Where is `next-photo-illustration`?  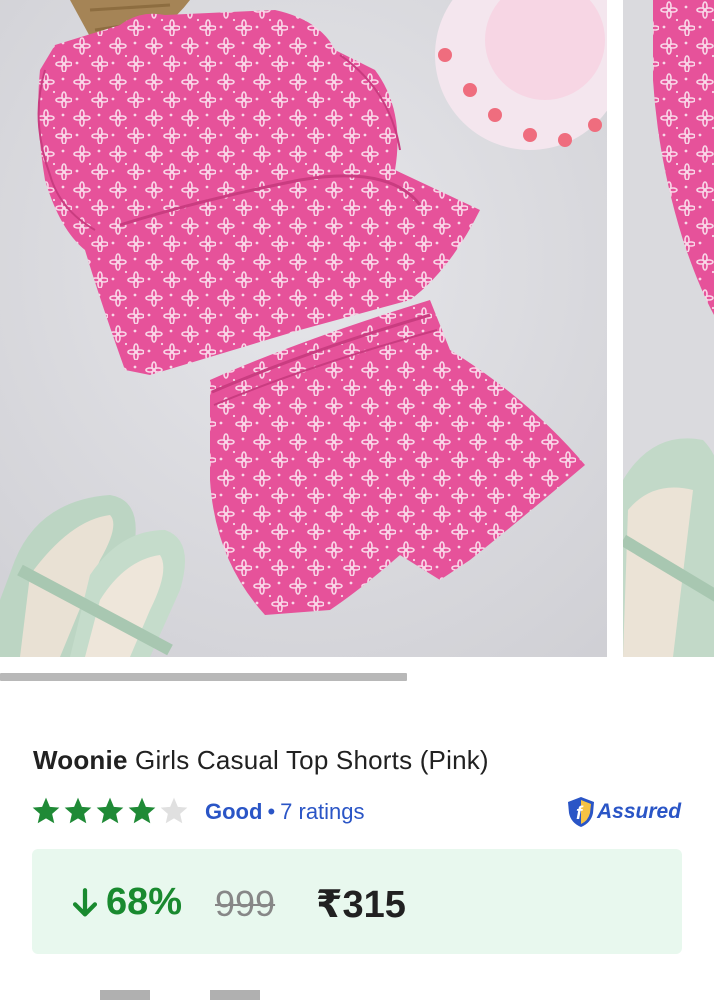
next-photo-illustration is located at coordinates (668, 328).